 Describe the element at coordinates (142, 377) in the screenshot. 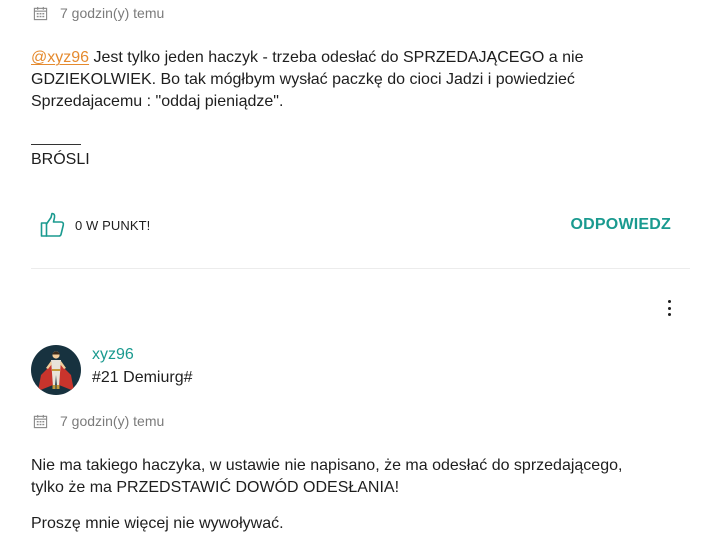

I see `user-rank: #21 Demiurg#` at that location.